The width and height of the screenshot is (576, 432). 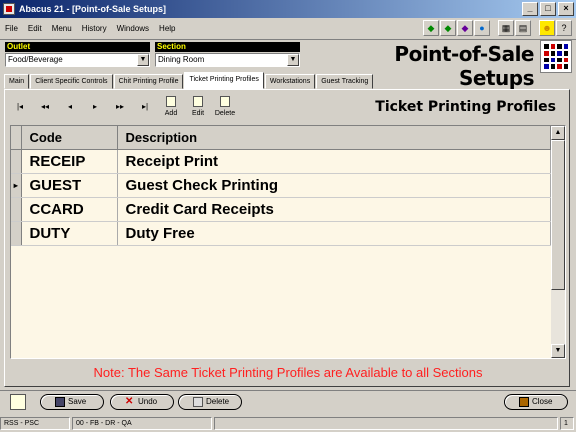 What do you see at coordinates (448, 28) in the screenshot?
I see `arrow-right-icon: ◆` at bounding box center [448, 28].